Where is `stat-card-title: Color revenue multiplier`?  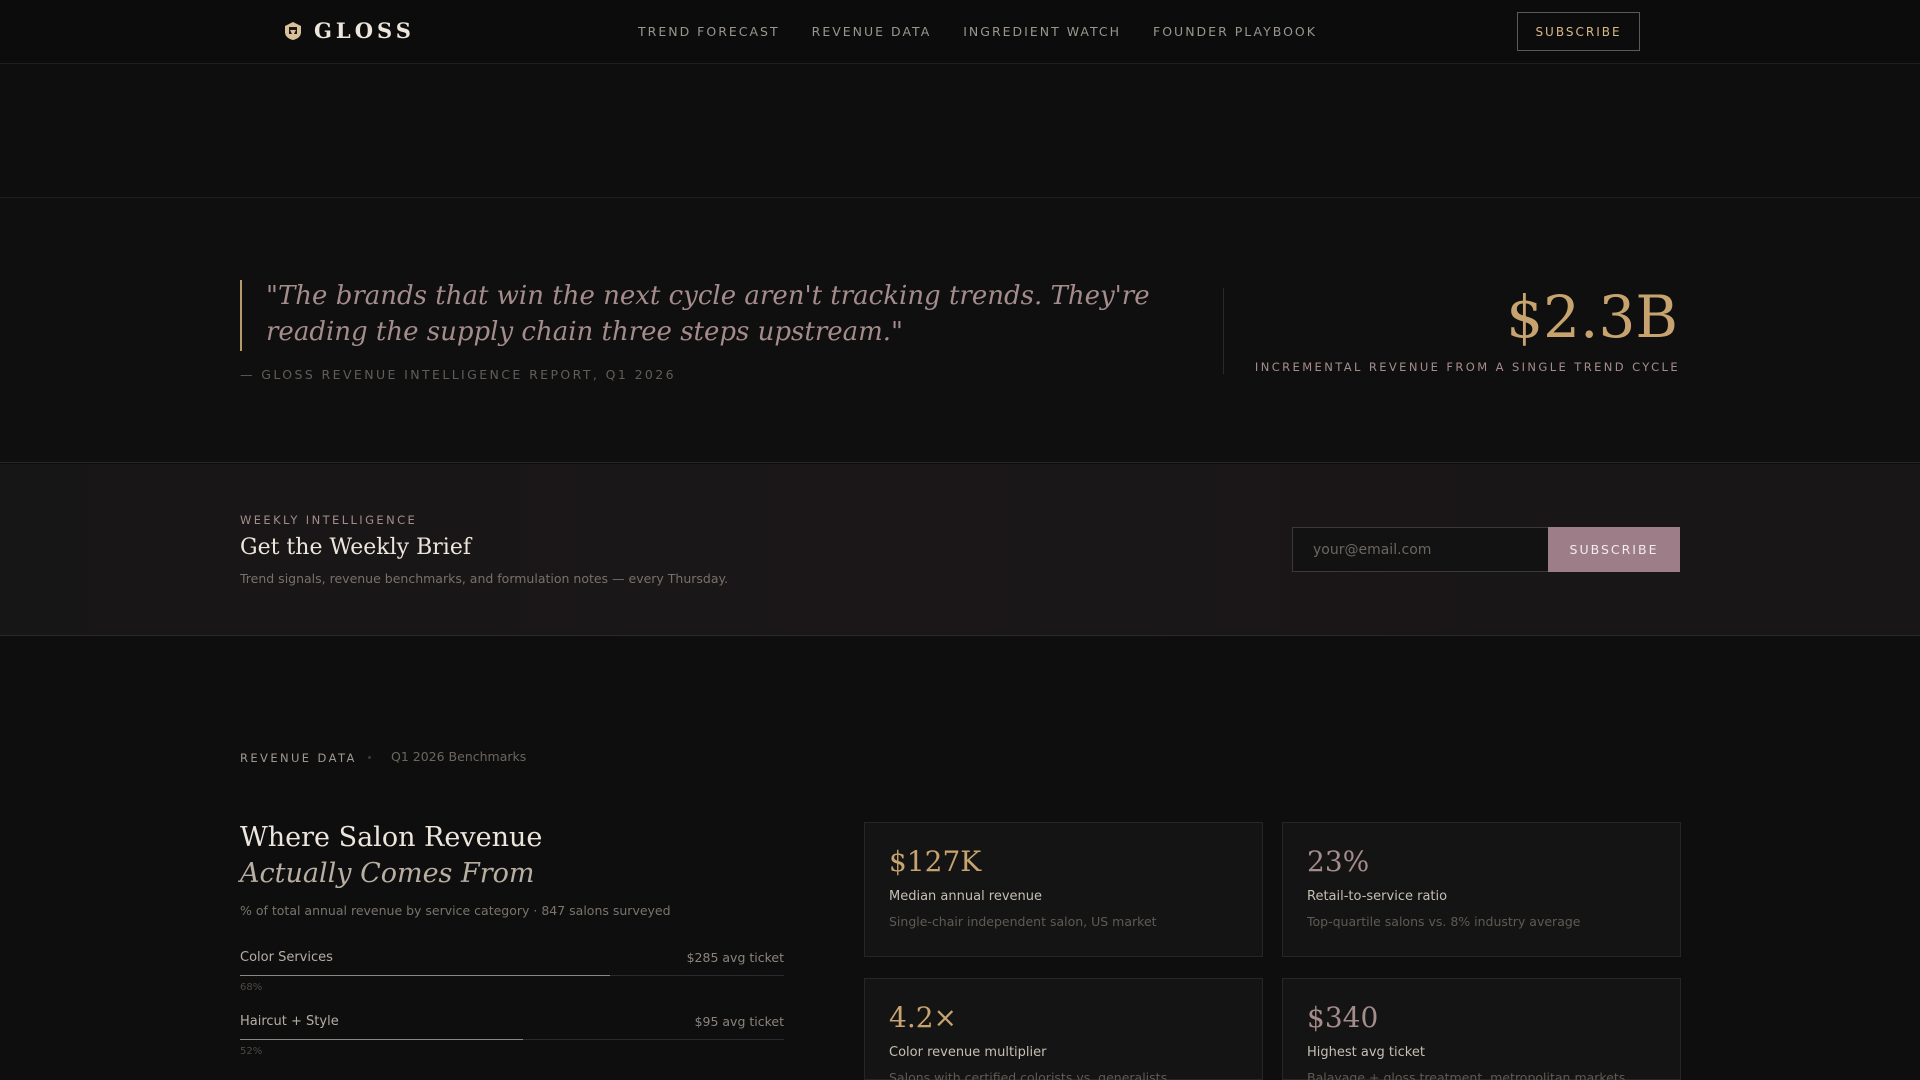
stat-card-title: Color revenue multiplier is located at coordinates (968, 1052).